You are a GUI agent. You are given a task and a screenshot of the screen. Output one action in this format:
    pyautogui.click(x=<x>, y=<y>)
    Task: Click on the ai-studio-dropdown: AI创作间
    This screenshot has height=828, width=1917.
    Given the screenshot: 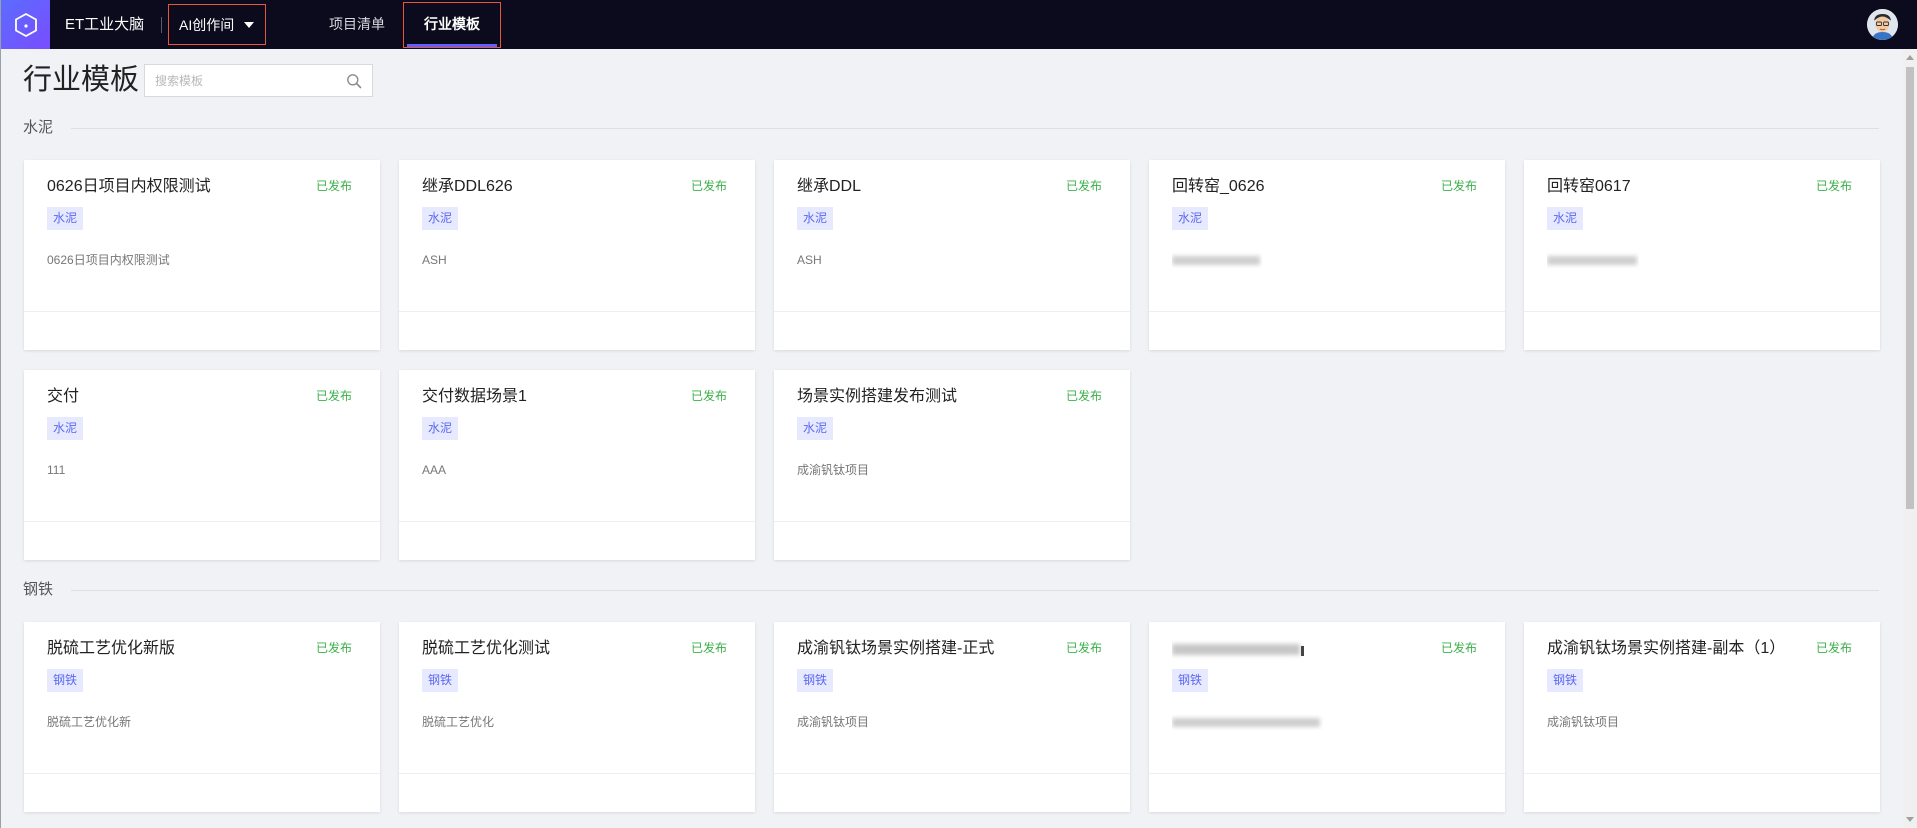 What is the action you would take?
    pyautogui.click(x=217, y=24)
    